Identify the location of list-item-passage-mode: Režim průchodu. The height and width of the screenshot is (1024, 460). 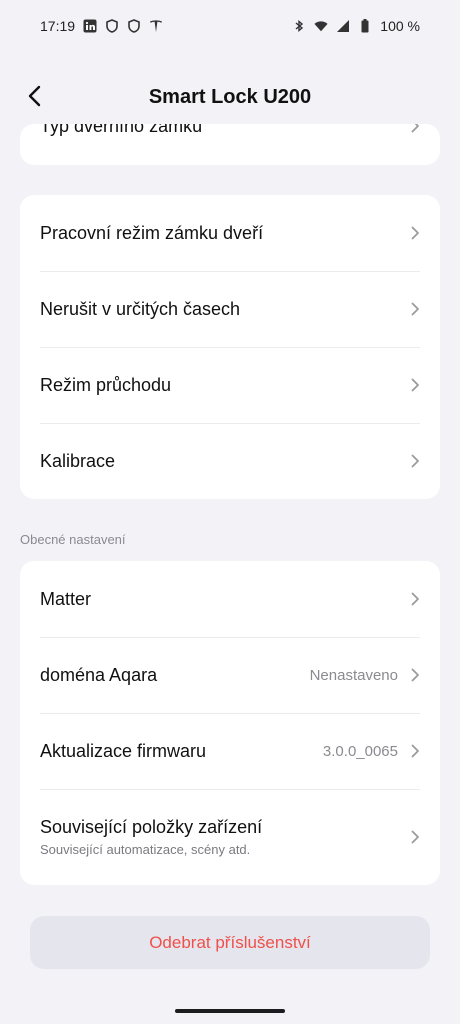
(230, 385).